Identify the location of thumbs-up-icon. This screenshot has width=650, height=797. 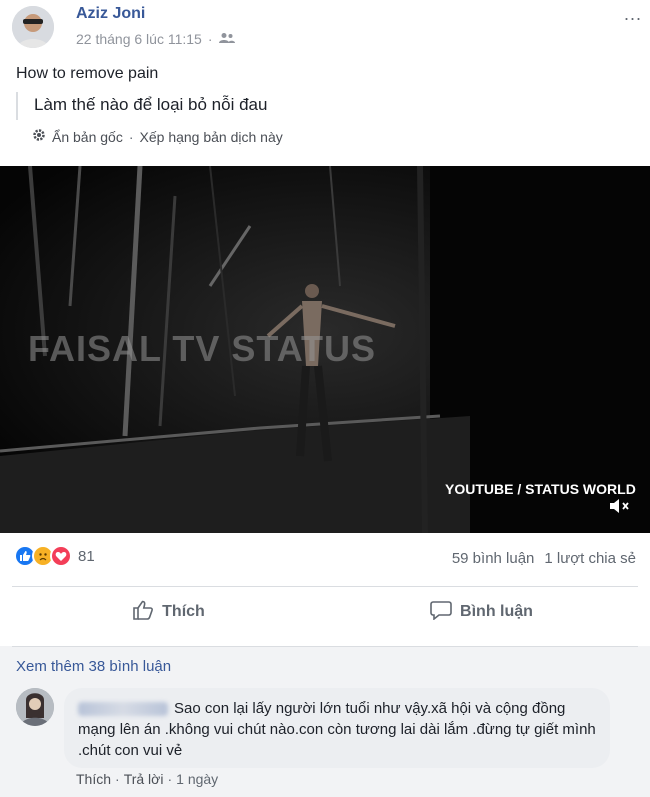
(143, 612).